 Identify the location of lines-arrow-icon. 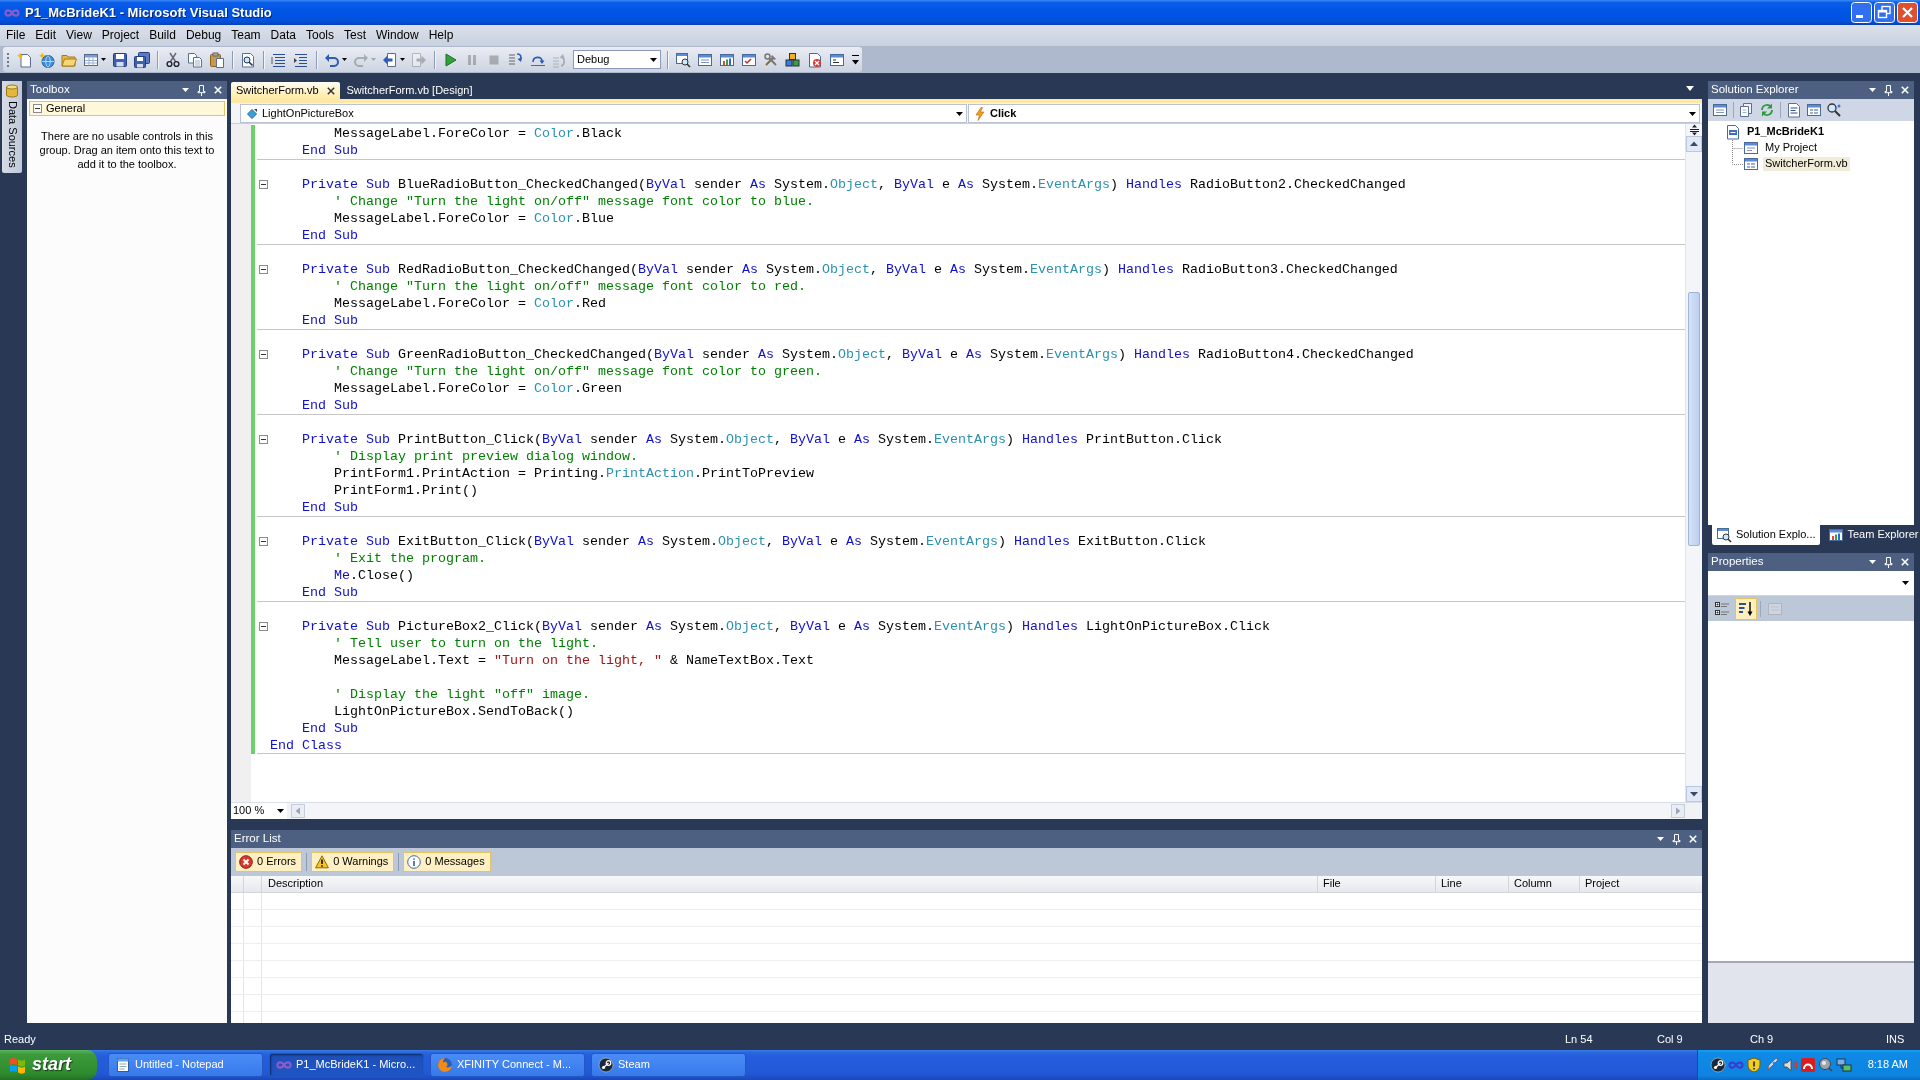
(301, 59).